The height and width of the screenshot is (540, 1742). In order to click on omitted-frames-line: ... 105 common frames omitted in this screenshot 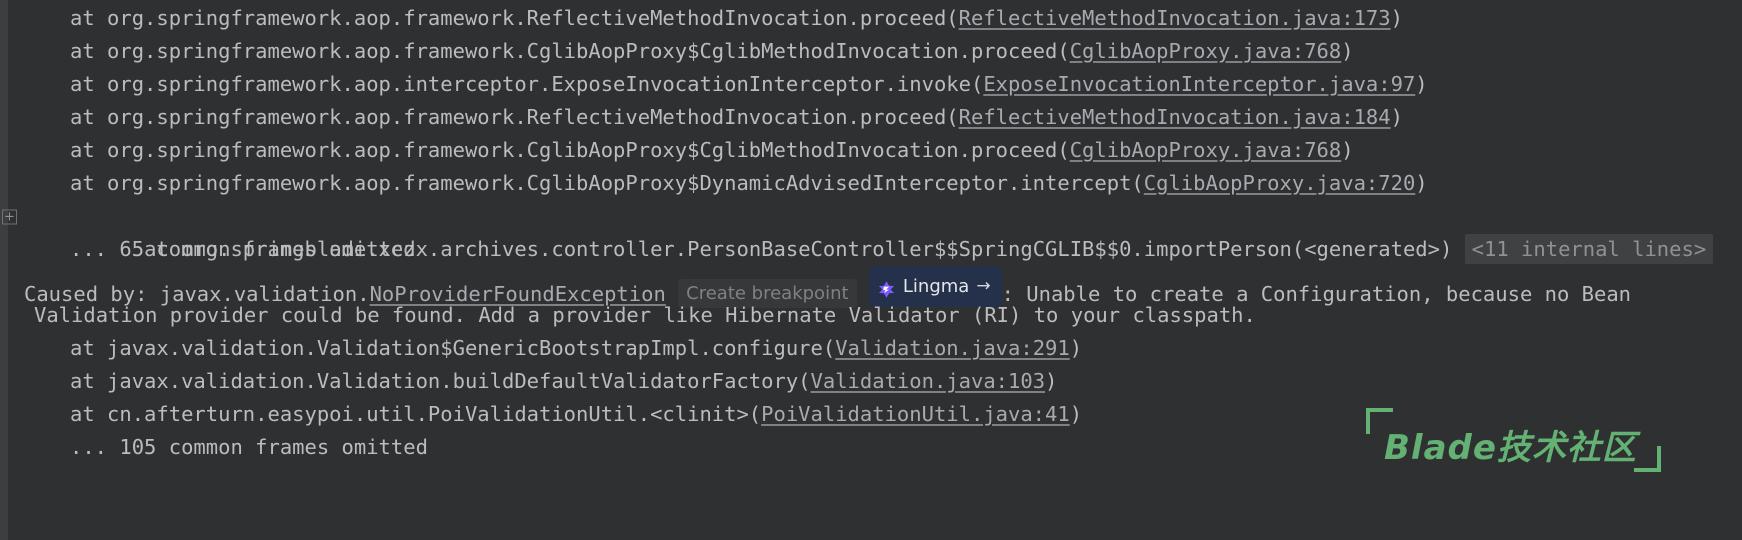, I will do `click(249, 447)`.